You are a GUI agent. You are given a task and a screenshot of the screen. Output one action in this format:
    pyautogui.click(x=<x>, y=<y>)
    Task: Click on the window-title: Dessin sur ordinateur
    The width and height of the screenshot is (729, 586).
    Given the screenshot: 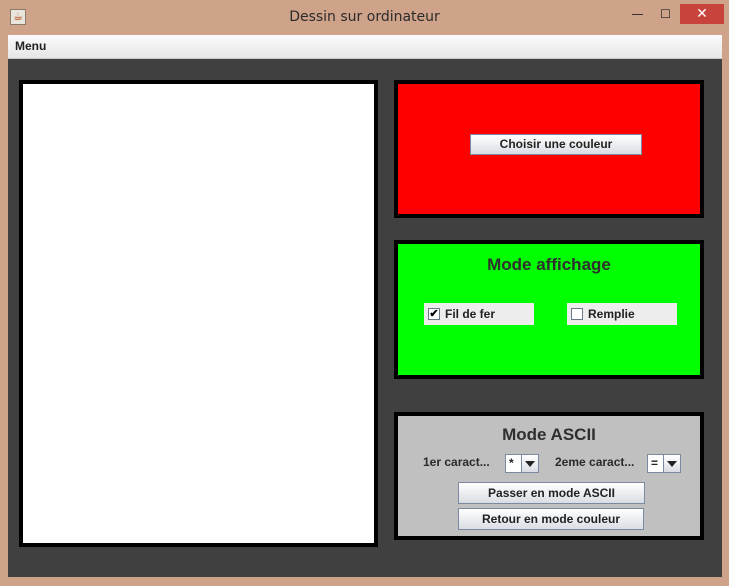 What is the action you would take?
    pyautogui.click(x=364, y=17)
    